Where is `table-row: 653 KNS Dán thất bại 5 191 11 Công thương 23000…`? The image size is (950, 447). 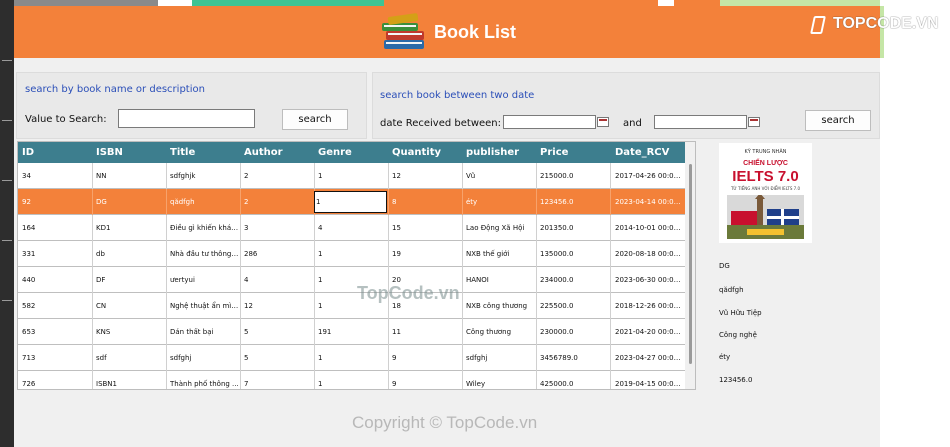
table-row: 653 KNS Dán thất bại 5 191 11 Công thương 23000… is located at coordinates (351, 332).